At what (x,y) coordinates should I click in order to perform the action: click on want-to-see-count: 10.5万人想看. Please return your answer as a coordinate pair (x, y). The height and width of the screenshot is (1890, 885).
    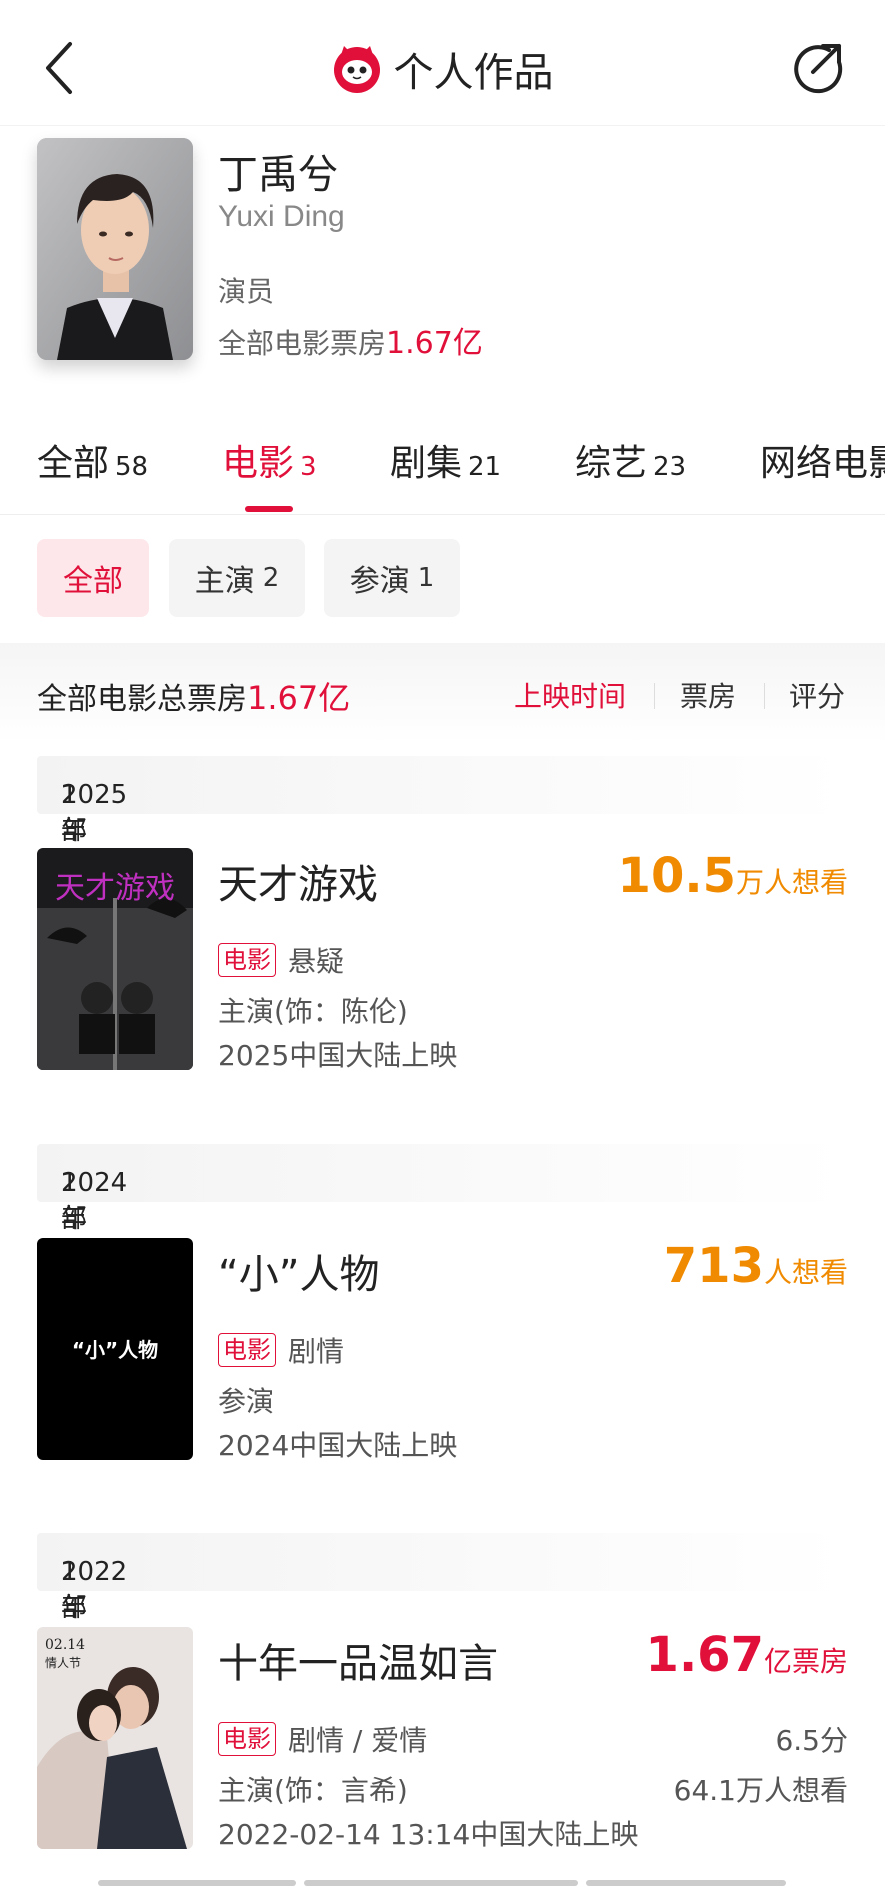
    Looking at the image, I should click on (732, 876).